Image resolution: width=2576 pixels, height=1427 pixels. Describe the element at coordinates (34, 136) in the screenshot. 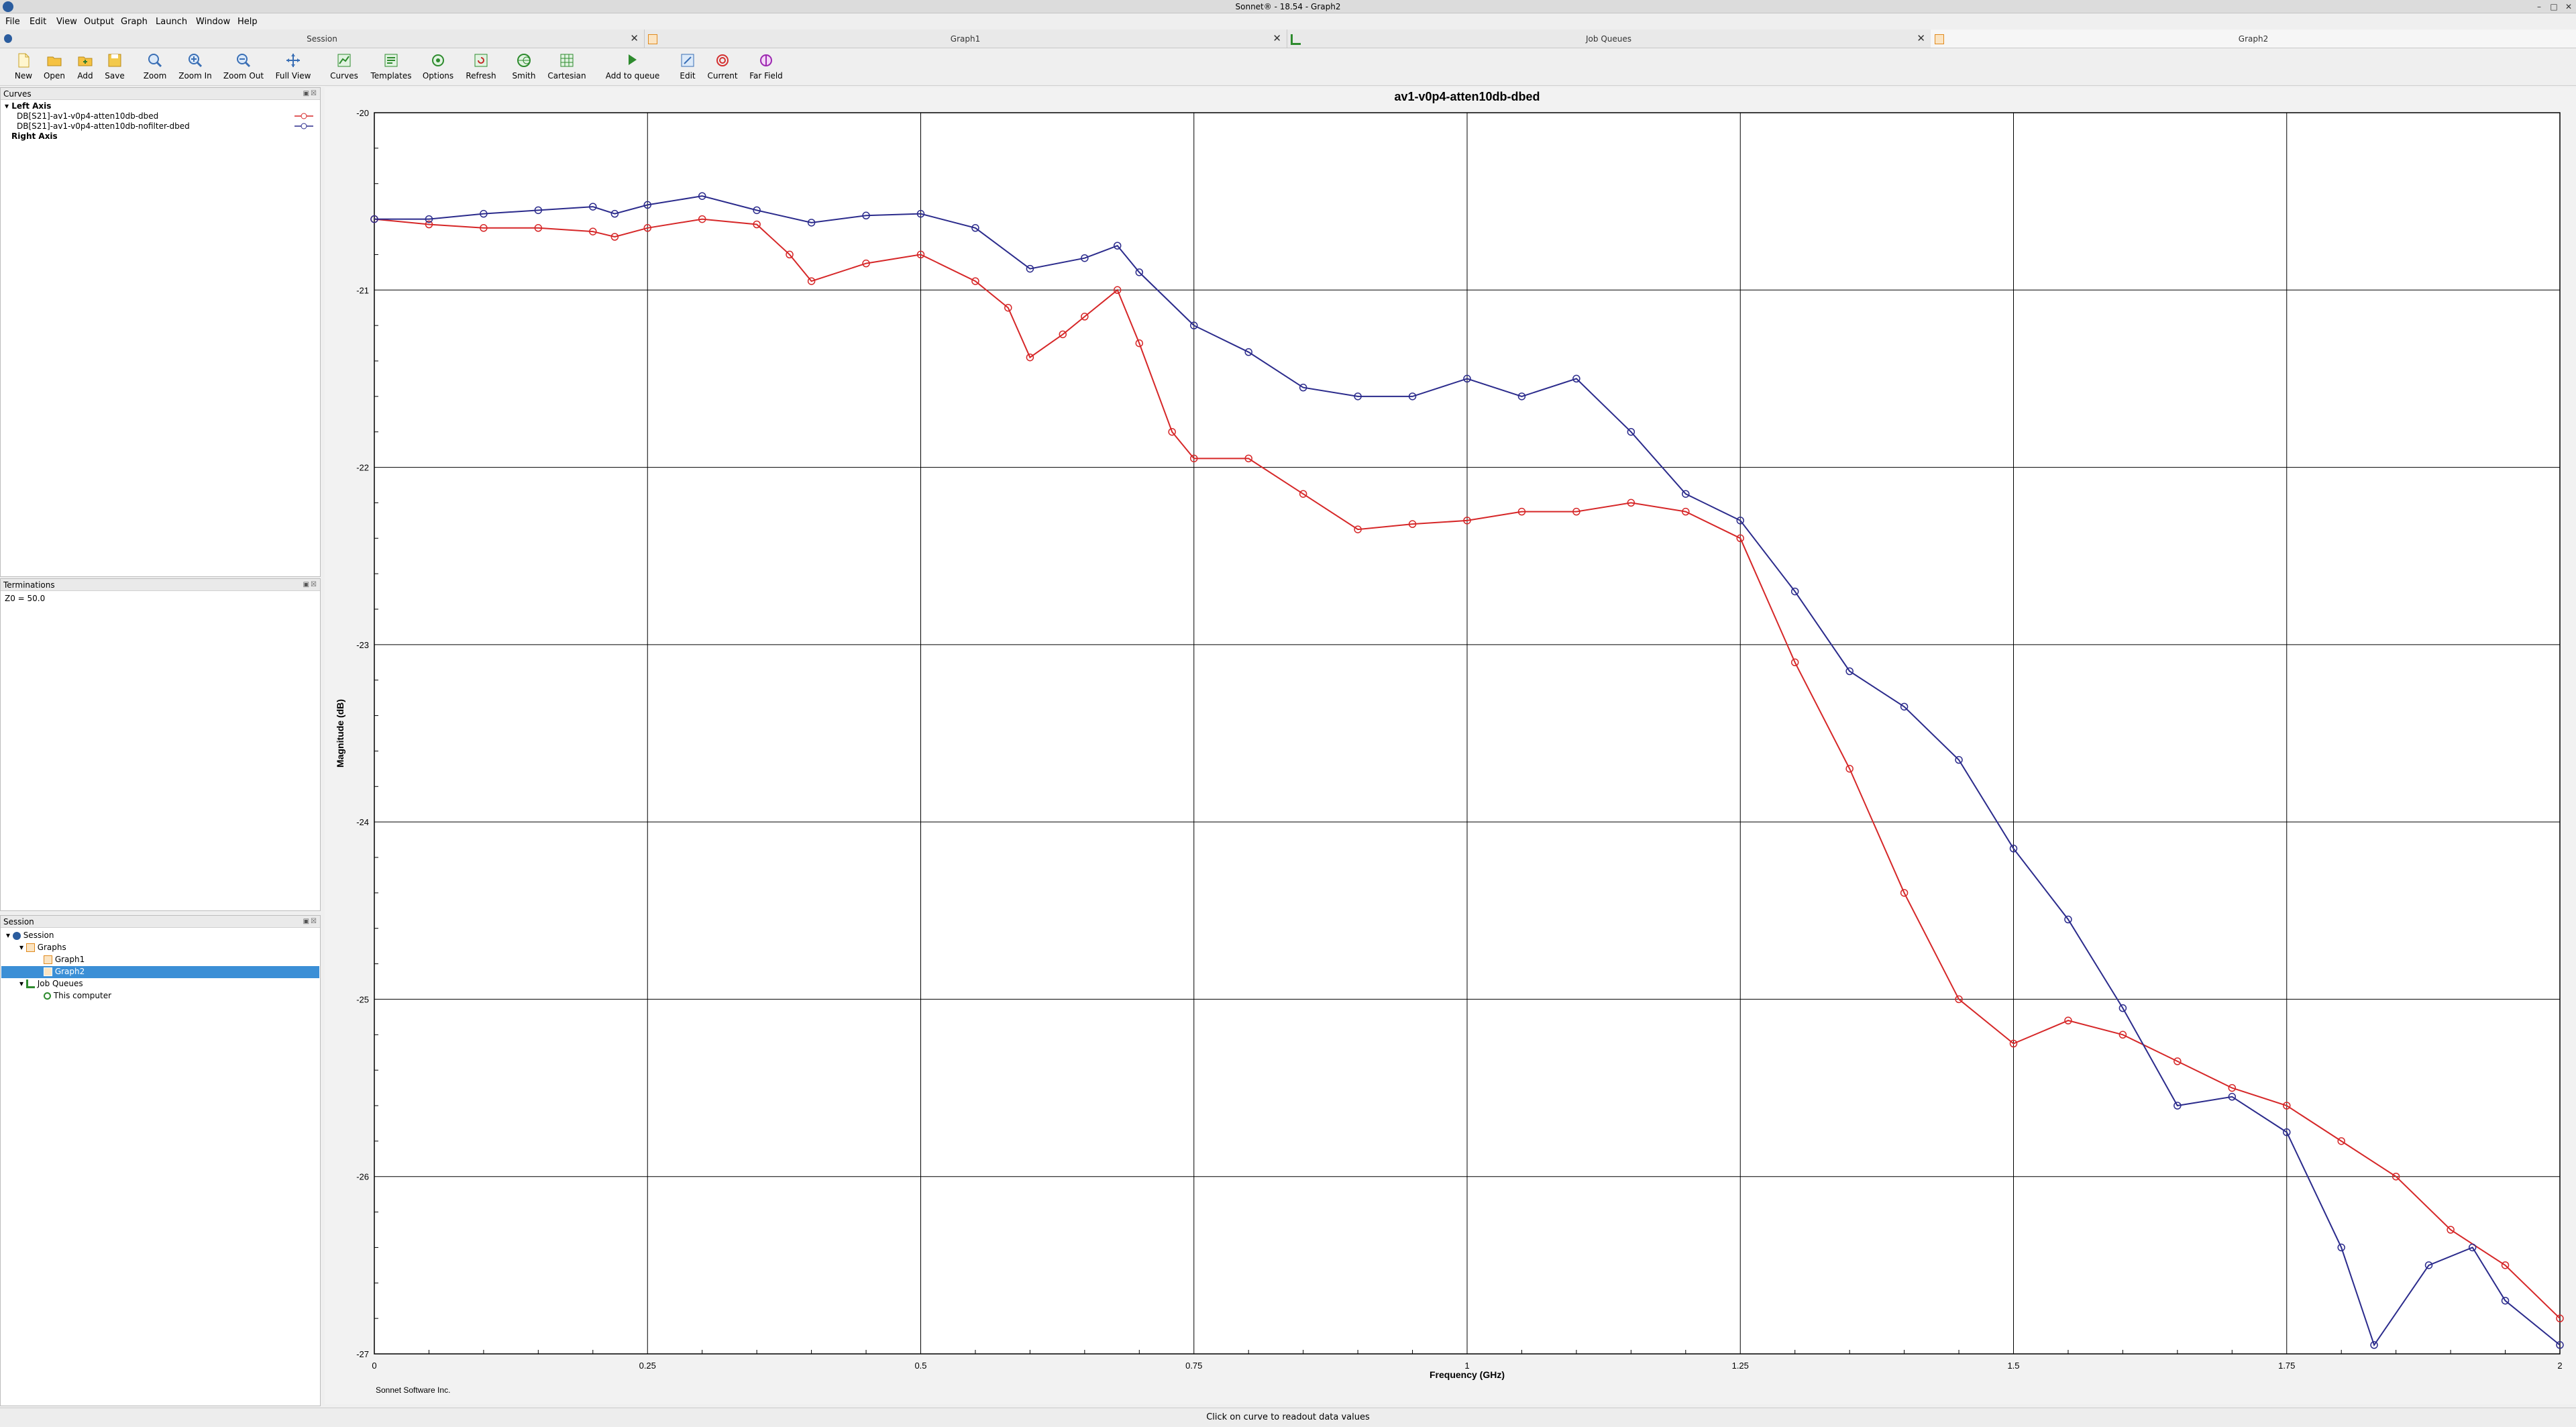

I see `right-axis-node: Right Axis` at that location.